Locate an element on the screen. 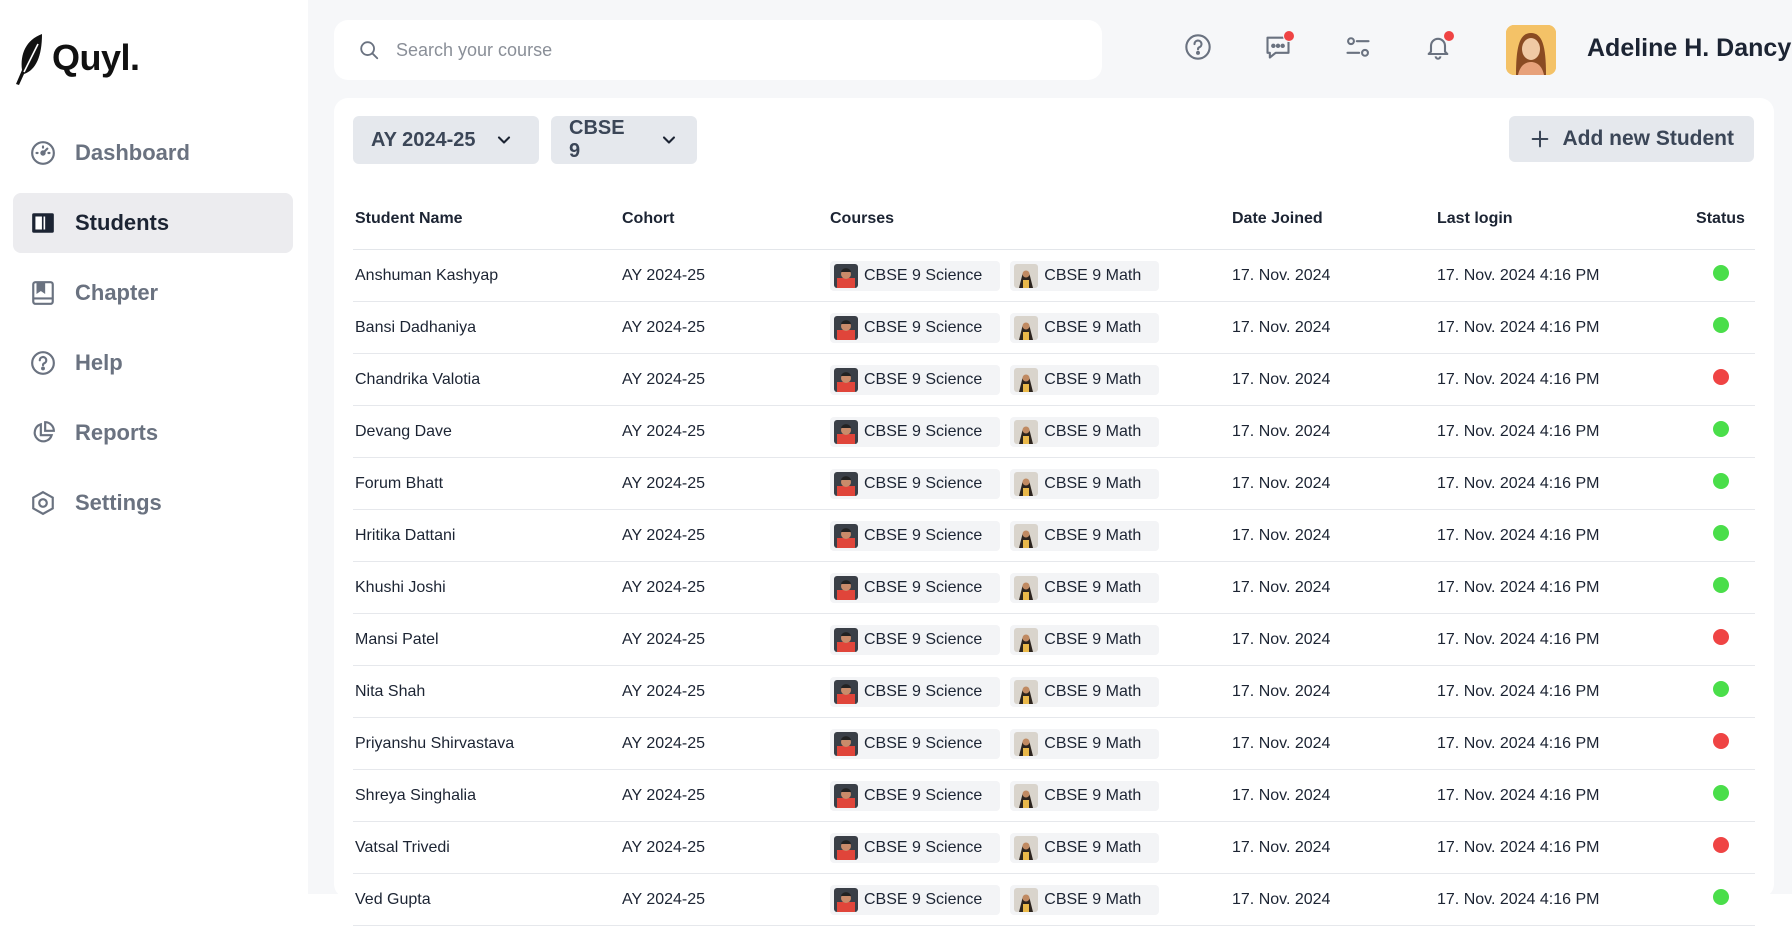 The width and height of the screenshot is (1792, 926). avatar is located at coordinates (1531, 50).